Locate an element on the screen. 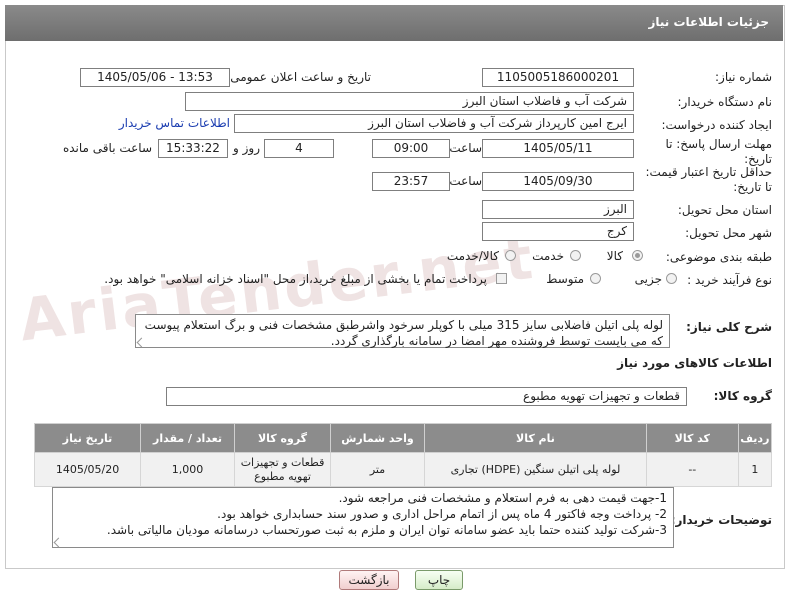  cell-code: -- is located at coordinates (692, 469).